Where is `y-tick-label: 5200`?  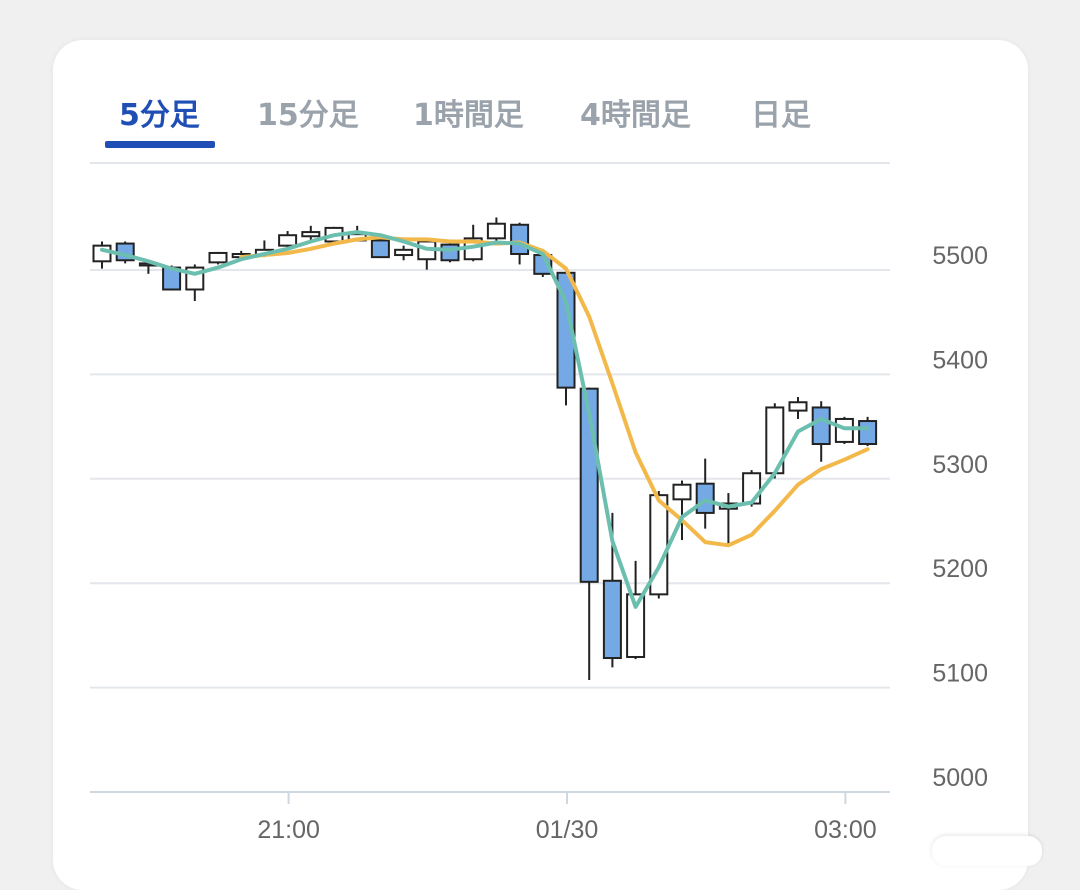 y-tick-label: 5200 is located at coordinates (960, 569).